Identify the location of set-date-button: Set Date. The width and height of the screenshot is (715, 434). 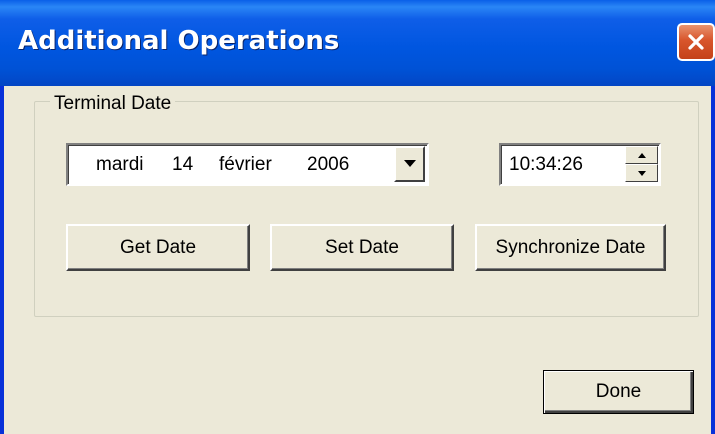
(362, 247).